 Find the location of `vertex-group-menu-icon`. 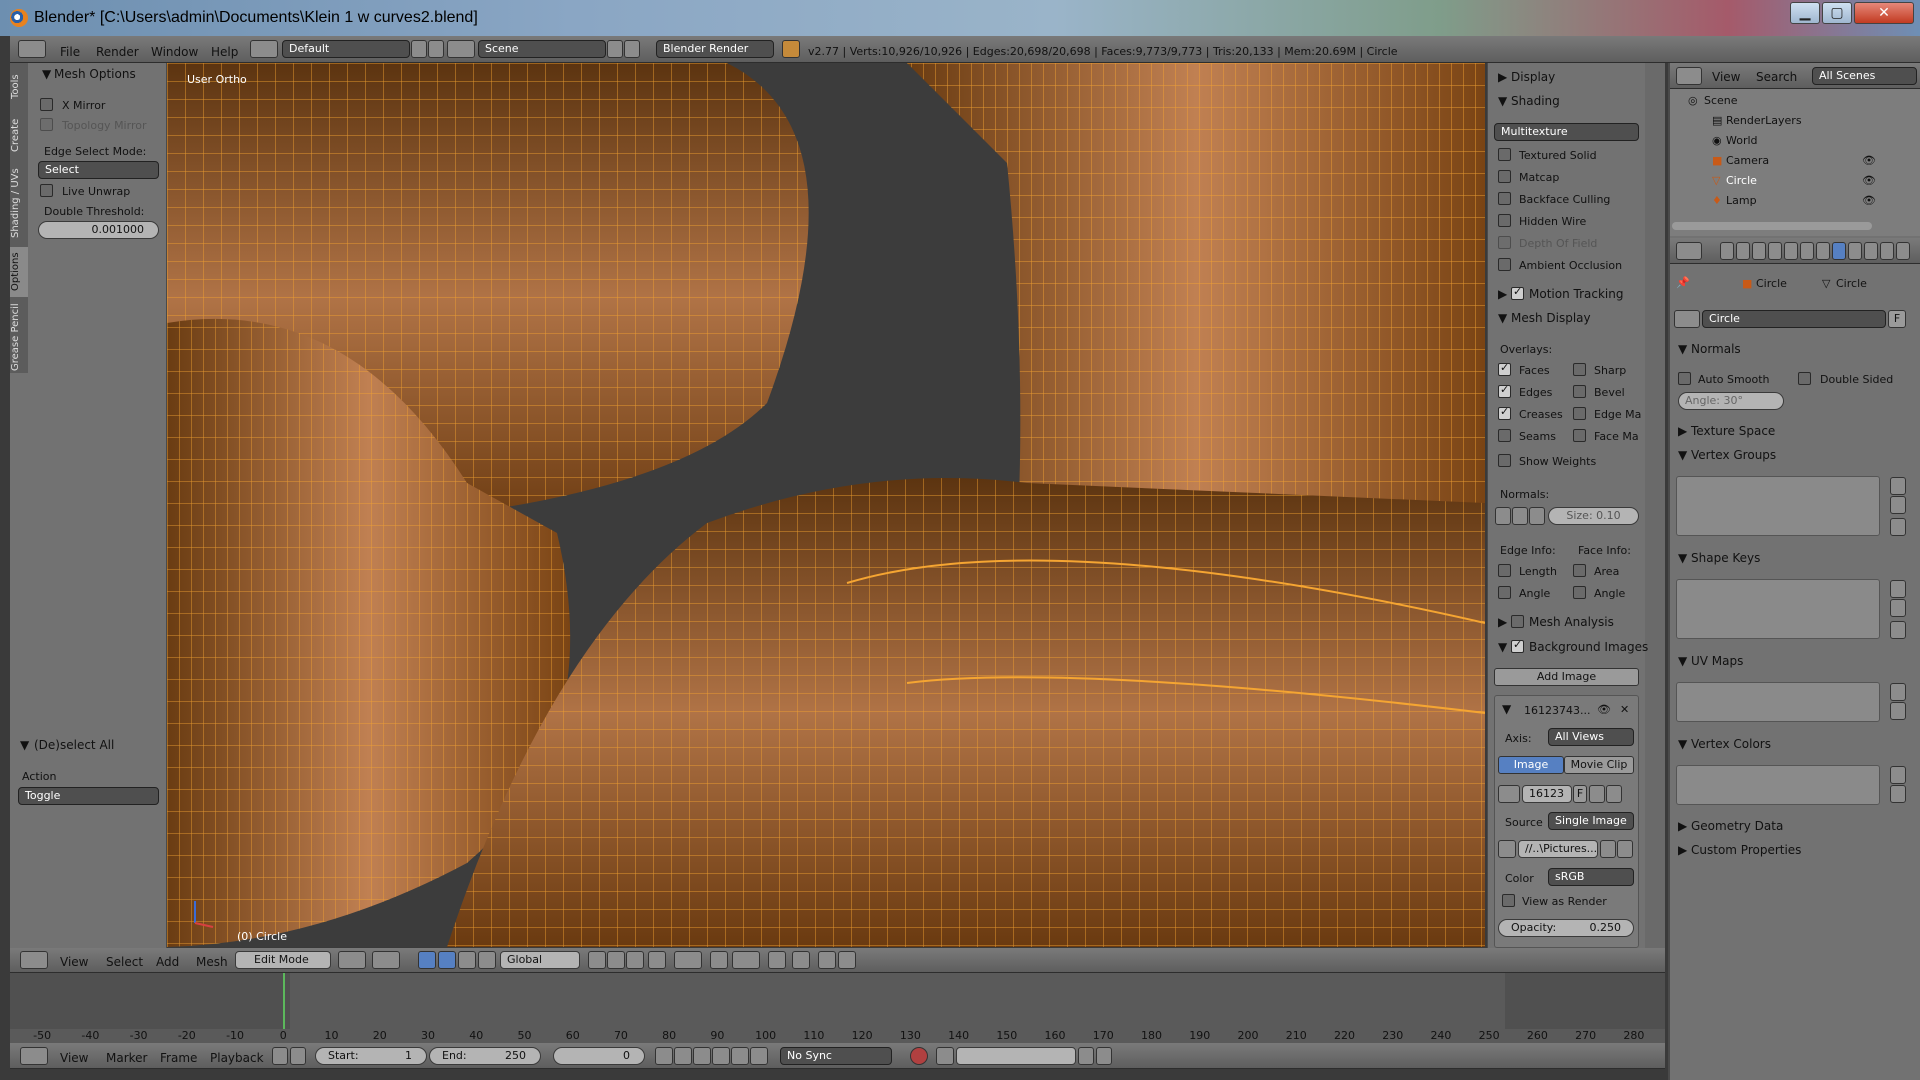

vertex-group-menu-icon is located at coordinates (1898, 527).